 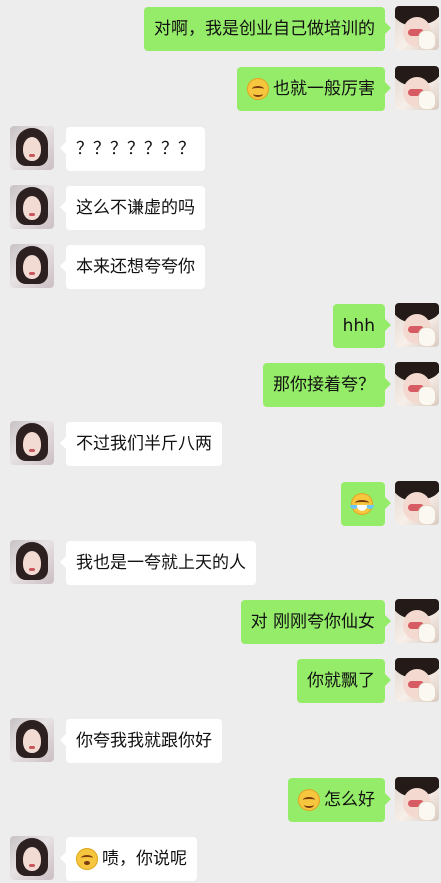 I want to click on message-received: ？？？？？？？, so click(x=220, y=149).